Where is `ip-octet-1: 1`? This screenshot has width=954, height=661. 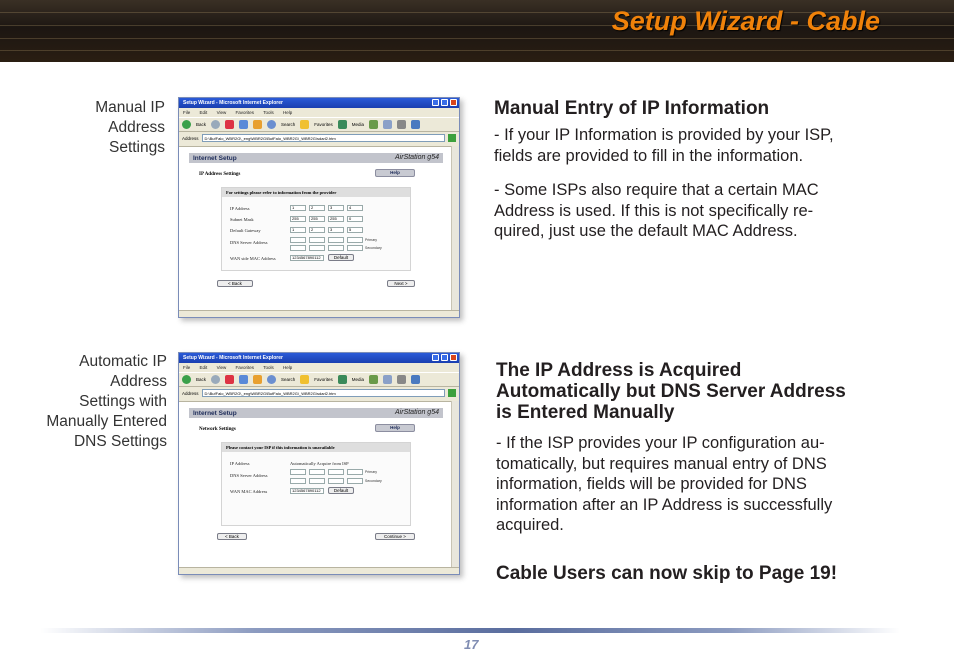 ip-octet-1: 1 is located at coordinates (298, 208).